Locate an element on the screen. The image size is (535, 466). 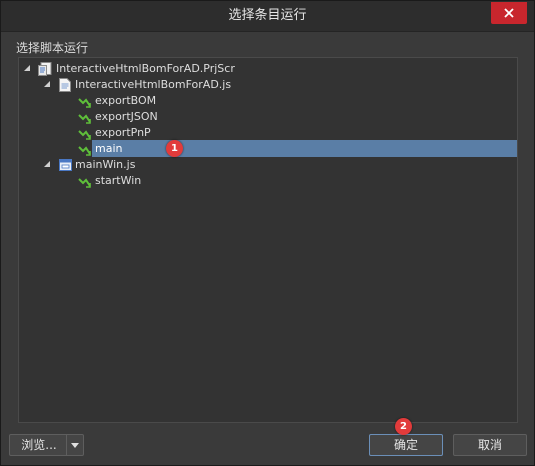
tree-item-label: InteractiveHtmlBomForAD.js is located at coordinates (153, 84).